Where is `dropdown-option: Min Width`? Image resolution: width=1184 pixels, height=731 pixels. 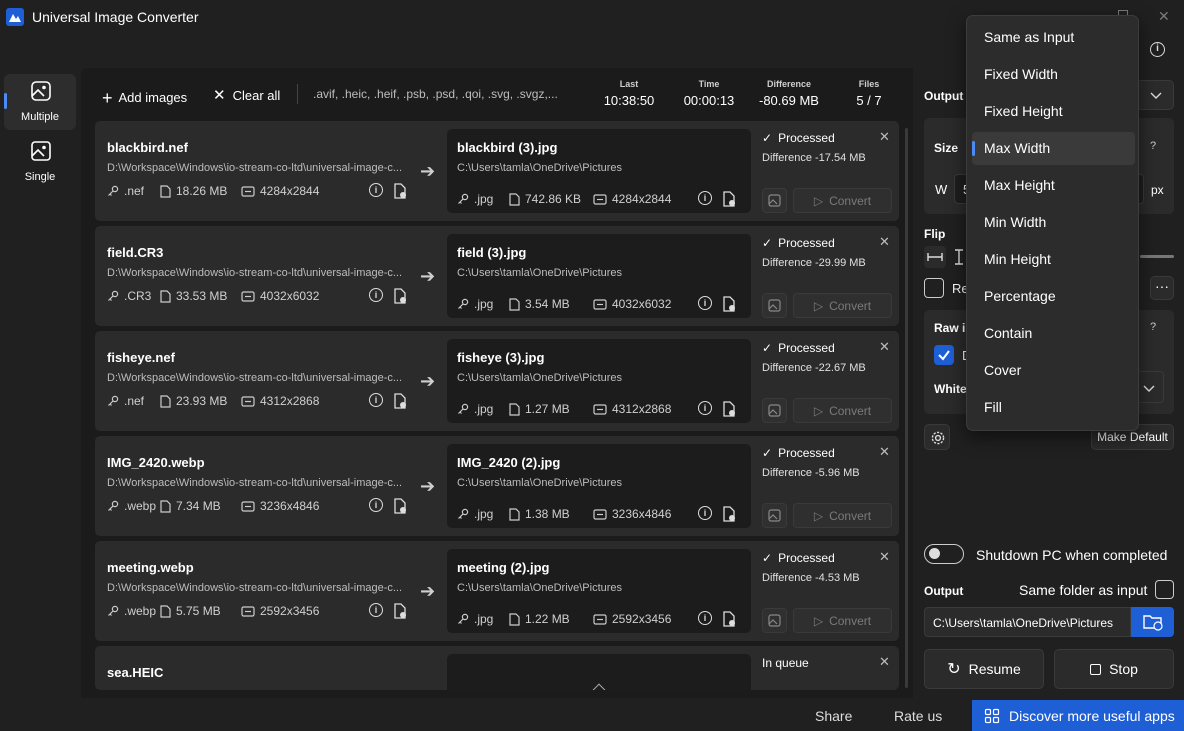
dropdown-option: Min Width is located at coordinates (1053, 222).